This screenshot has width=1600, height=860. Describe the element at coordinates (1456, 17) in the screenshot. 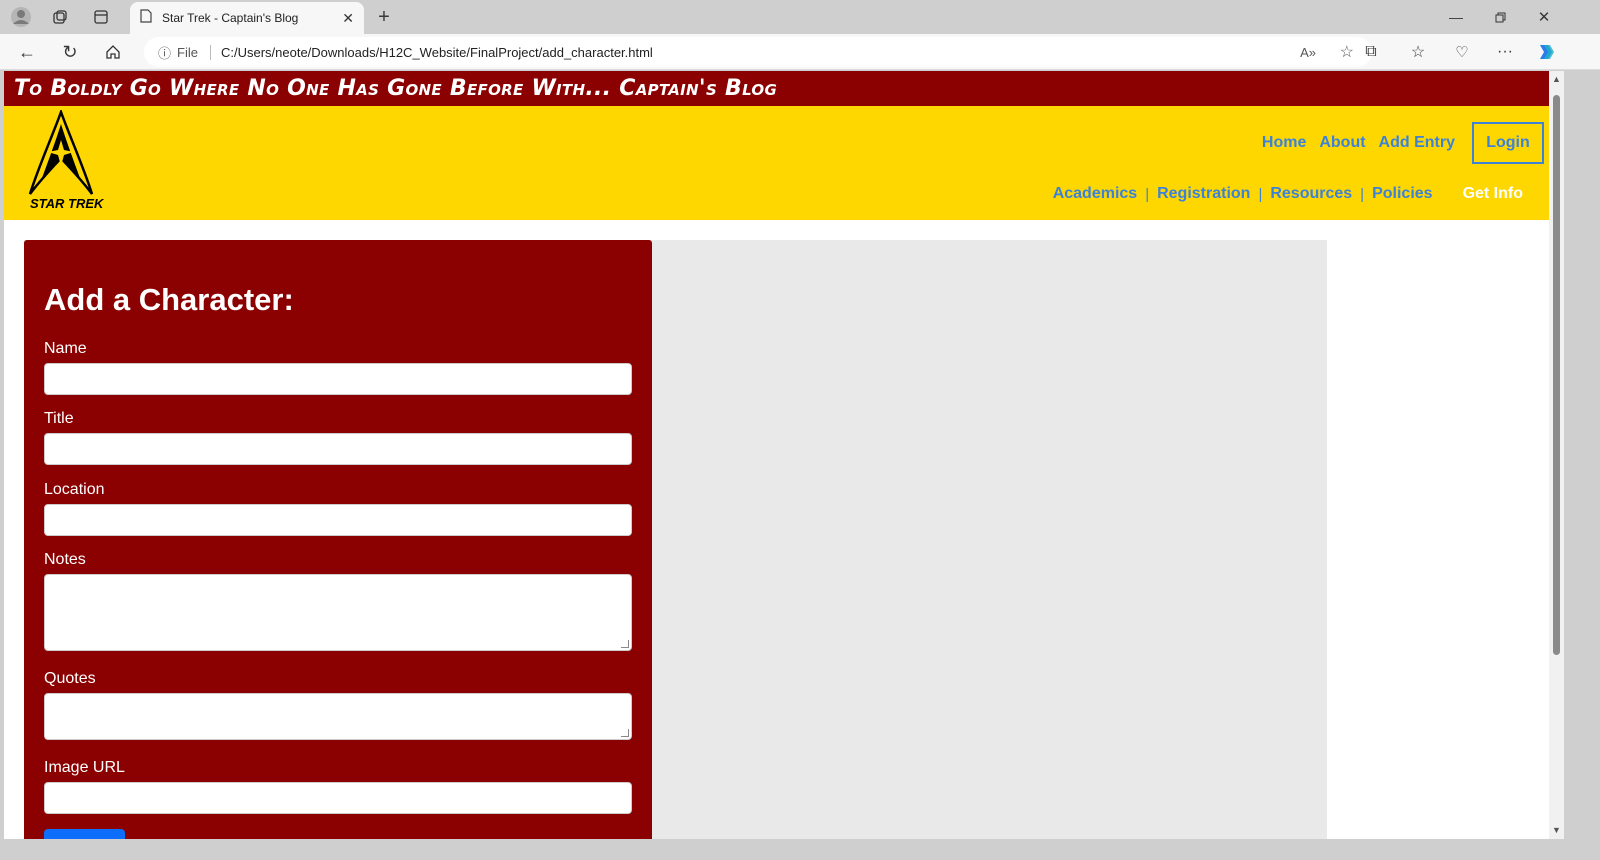

I see `minimize-icon: —` at that location.